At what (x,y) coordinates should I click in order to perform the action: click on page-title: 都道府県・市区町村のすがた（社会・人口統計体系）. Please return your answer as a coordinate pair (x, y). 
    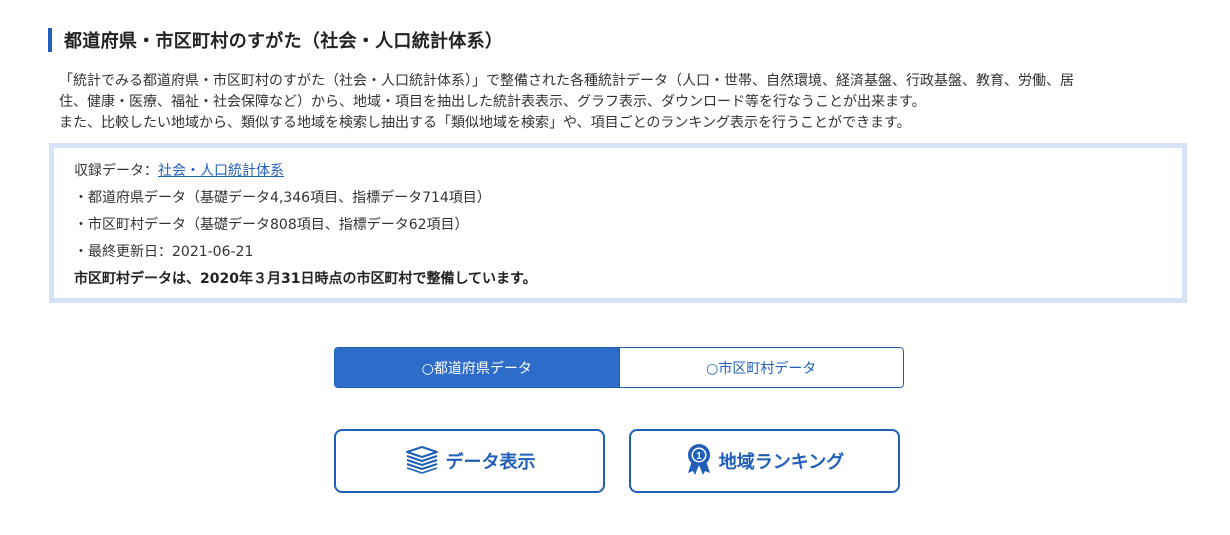
    Looking at the image, I should click on (284, 41).